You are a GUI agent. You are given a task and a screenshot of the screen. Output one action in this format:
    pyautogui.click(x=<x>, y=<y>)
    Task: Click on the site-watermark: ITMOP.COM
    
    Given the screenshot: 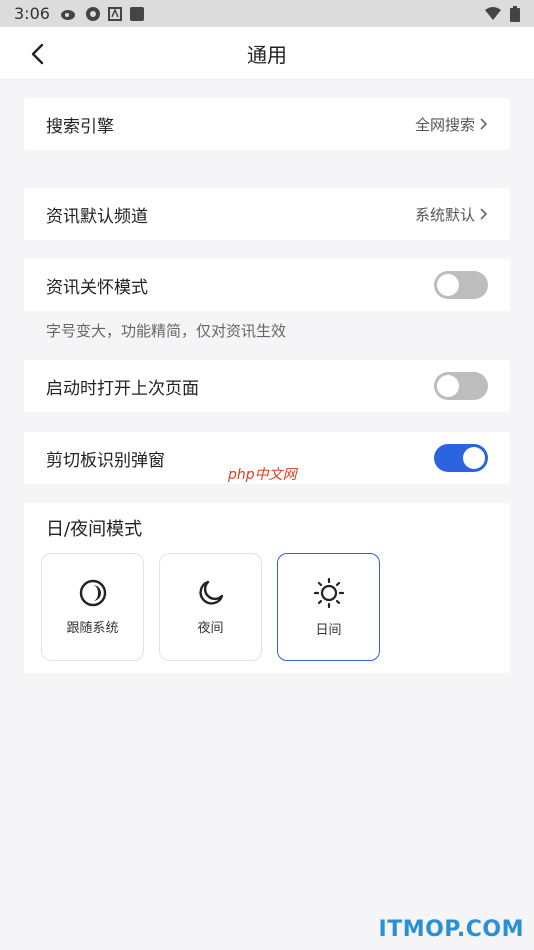 What is the action you would take?
    pyautogui.click(x=451, y=929)
    